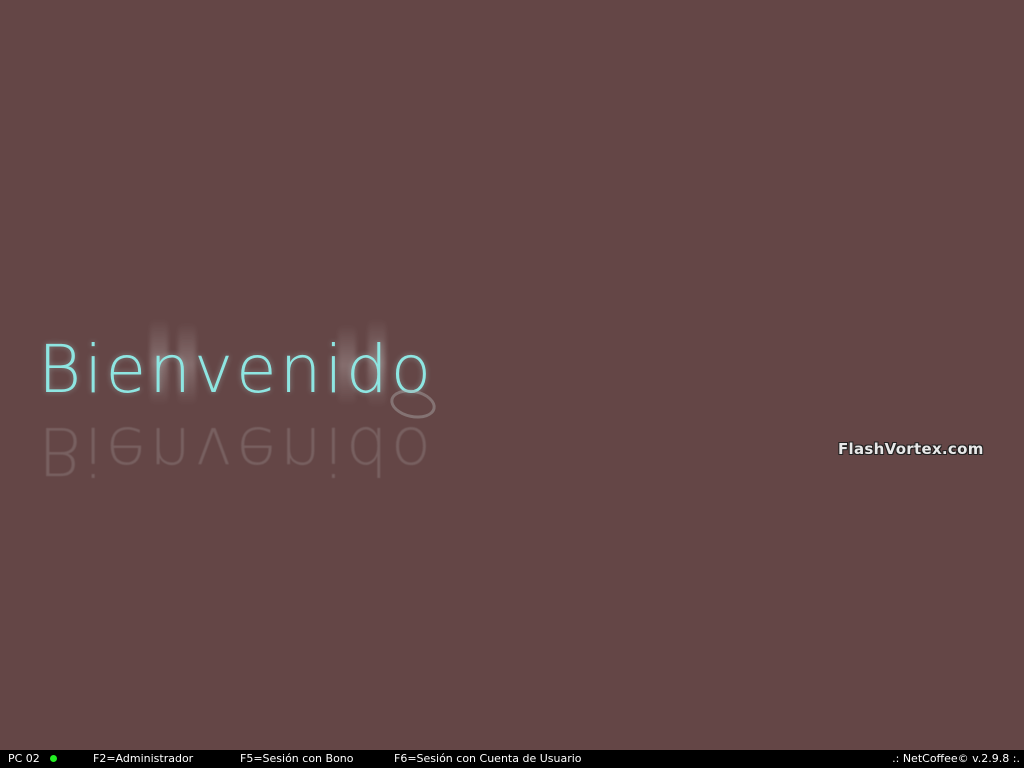 This screenshot has width=1024, height=768. I want to click on watermark-logo: FlashVortex.com, so click(911, 449).